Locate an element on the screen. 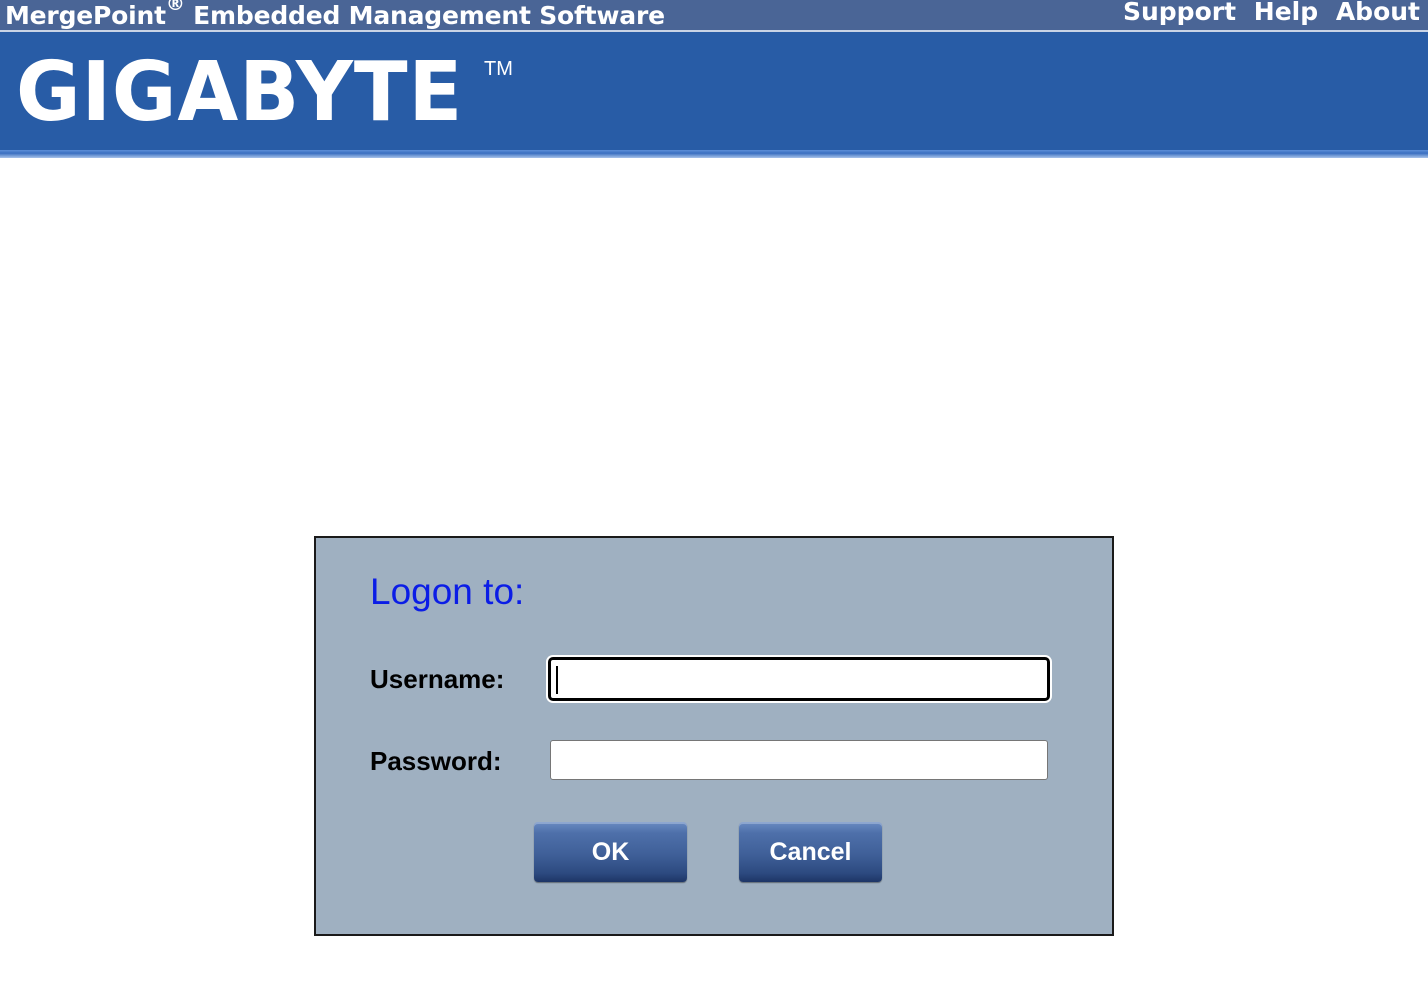 The image size is (1428, 983). username-input is located at coordinates (799, 679).